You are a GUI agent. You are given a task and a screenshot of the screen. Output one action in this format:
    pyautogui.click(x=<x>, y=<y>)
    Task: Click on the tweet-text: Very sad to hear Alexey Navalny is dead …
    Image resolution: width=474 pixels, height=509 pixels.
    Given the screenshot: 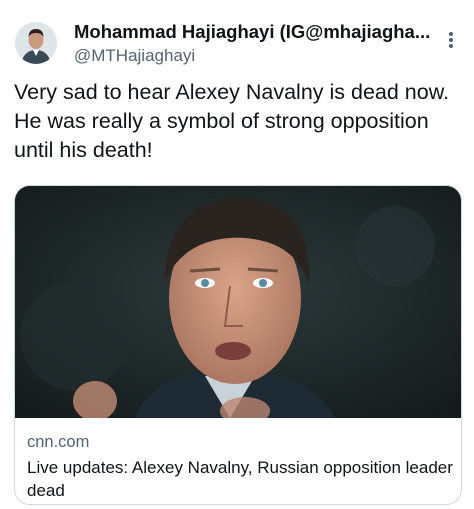 What is the action you would take?
    pyautogui.click(x=232, y=121)
    